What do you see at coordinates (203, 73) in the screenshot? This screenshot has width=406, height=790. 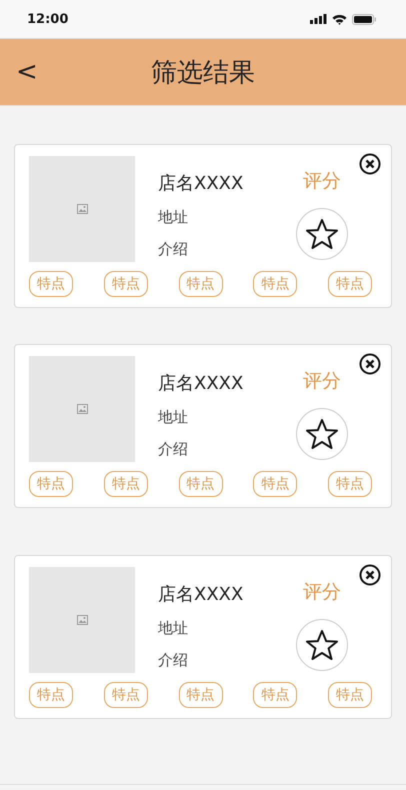 I see `page-title: 筛选结果` at bounding box center [203, 73].